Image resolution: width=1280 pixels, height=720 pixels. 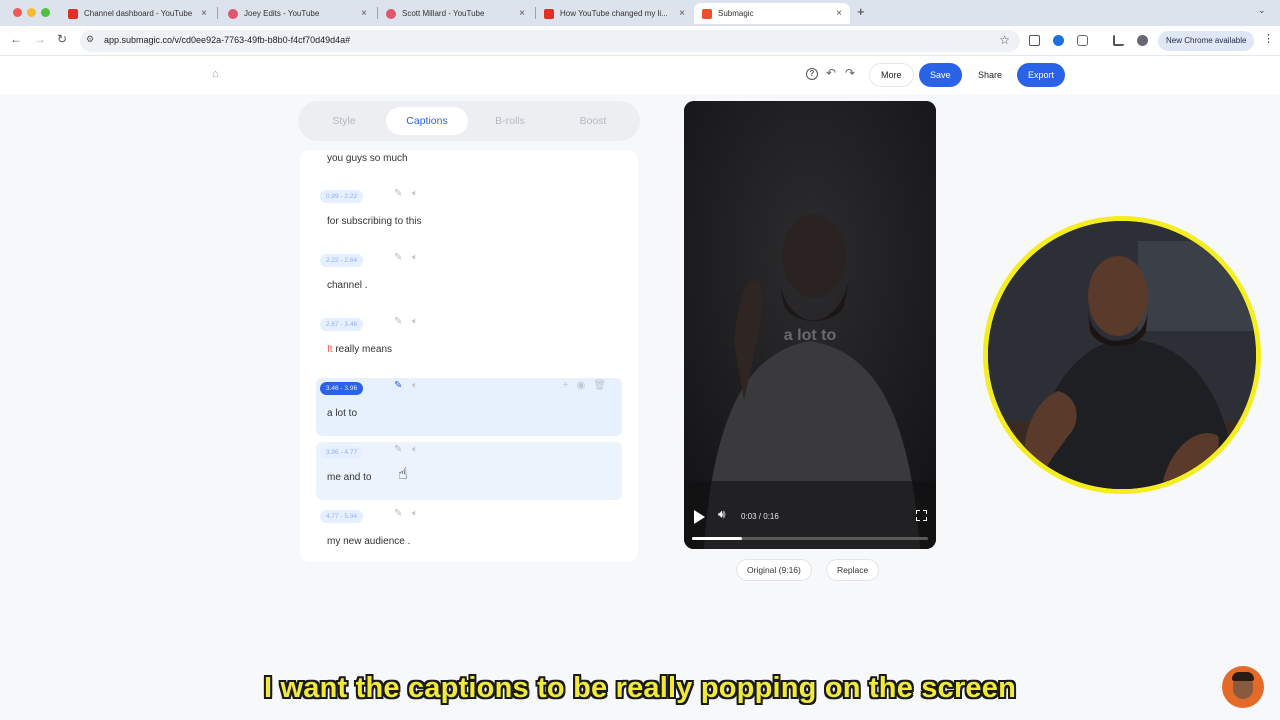 What do you see at coordinates (374, 221) in the screenshot?
I see `caption-text: for subscribing to this` at bounding box center [374, 221].